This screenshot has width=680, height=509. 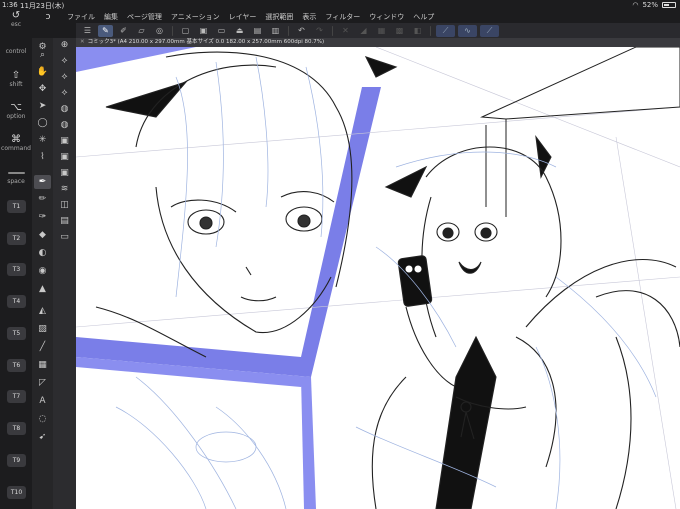 What do you see at coordinates (42, 106) in the screenshot?
I see `operation-icon: ➤` at bounding box center [42, 106].